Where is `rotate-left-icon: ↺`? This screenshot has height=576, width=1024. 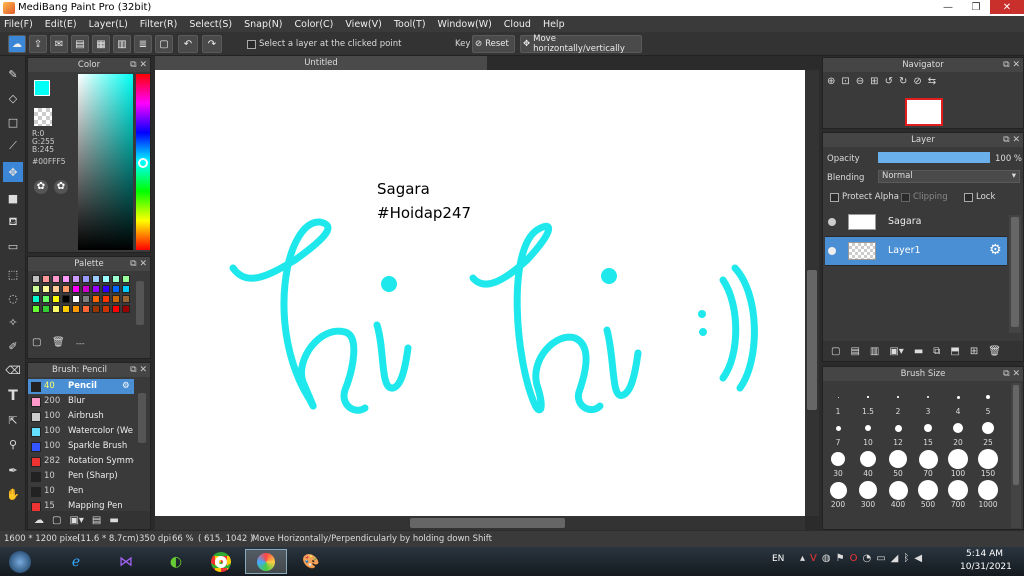
rotate-left-icon: ↺ is located at coordinates (889, 81).